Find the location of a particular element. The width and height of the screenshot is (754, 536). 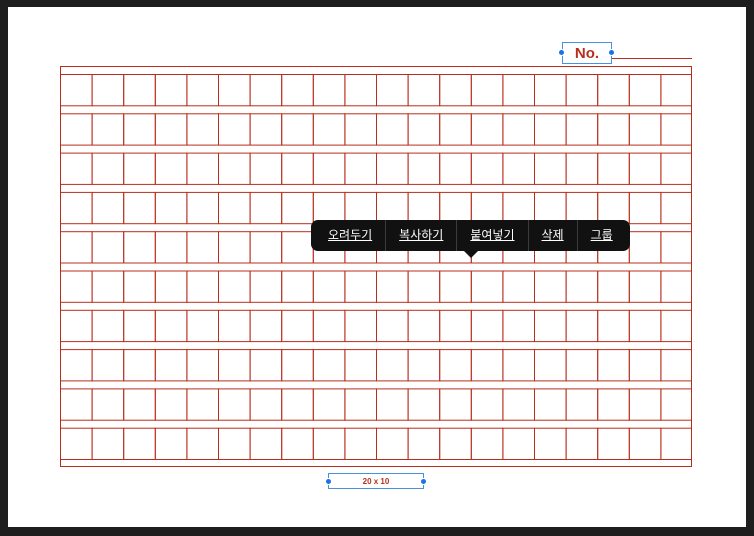

menu-item-cut: 오려두기 is located at coordinates (350, 235).